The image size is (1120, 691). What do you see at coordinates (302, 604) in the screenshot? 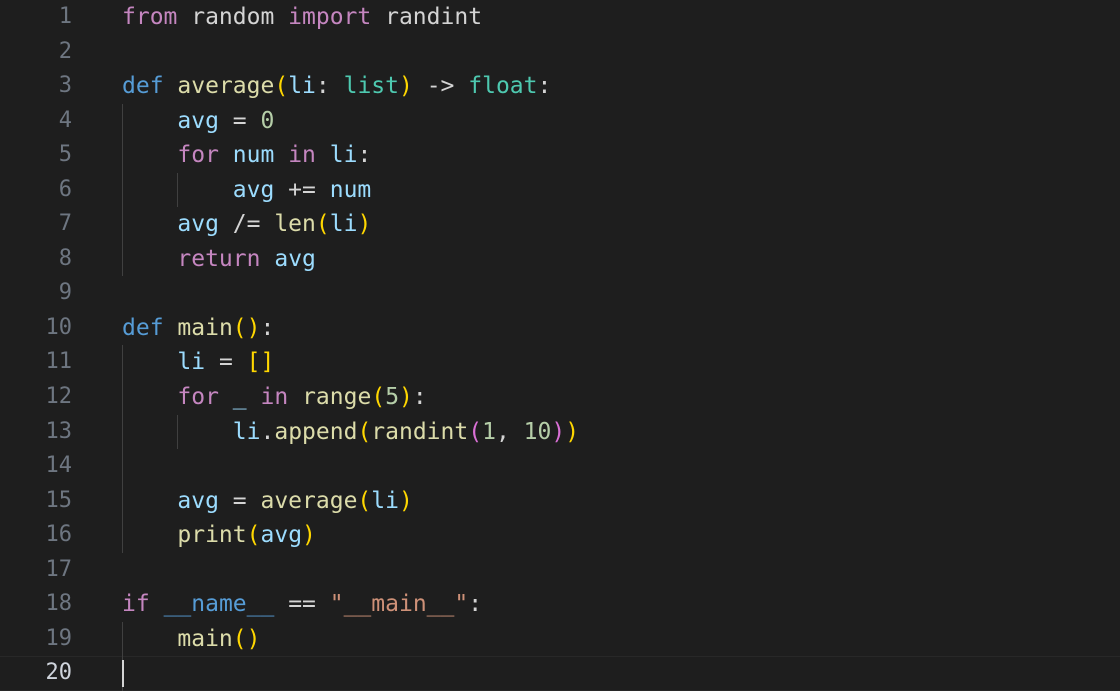
I see `code-token: ==` at bounding box center [302, 604].